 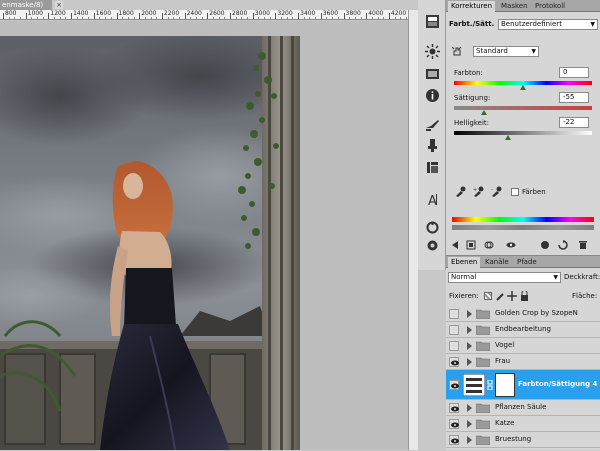 I want to click on tab-masken: Masken, so click(x=514, y=6).